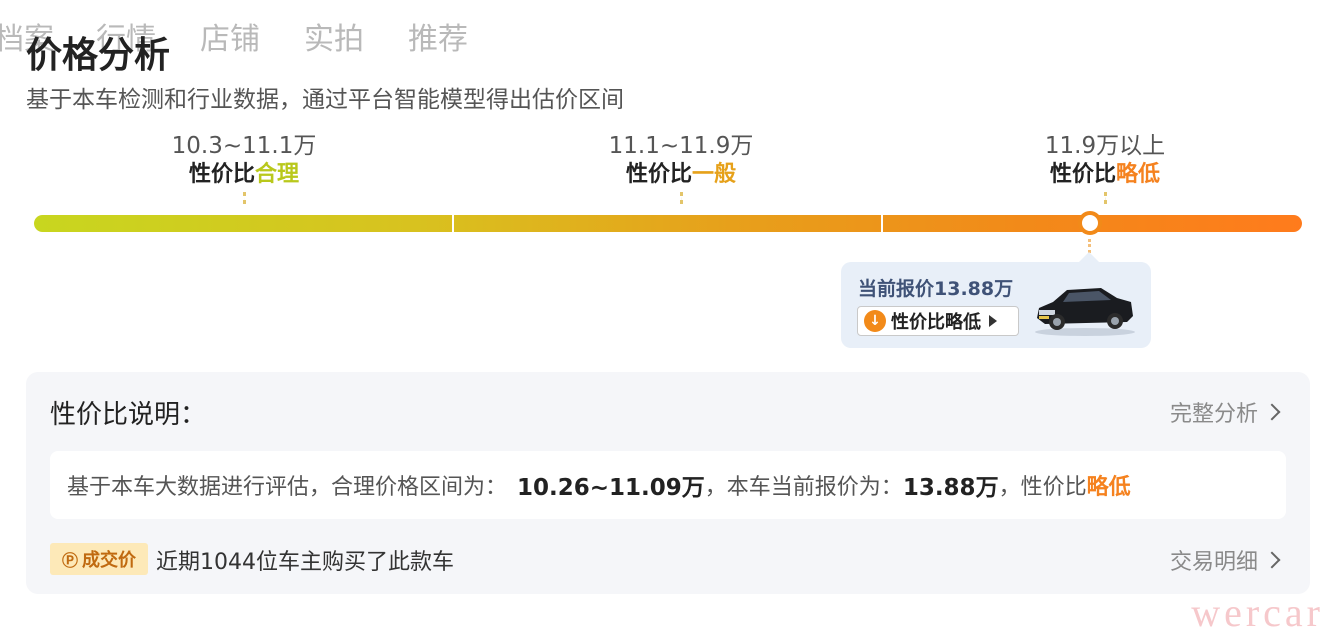 This screenshot has height=644, width=1336. Describe the element at coordinates (1108, 487) in the screenshot. I see `value-verdict: 略低` at that location.